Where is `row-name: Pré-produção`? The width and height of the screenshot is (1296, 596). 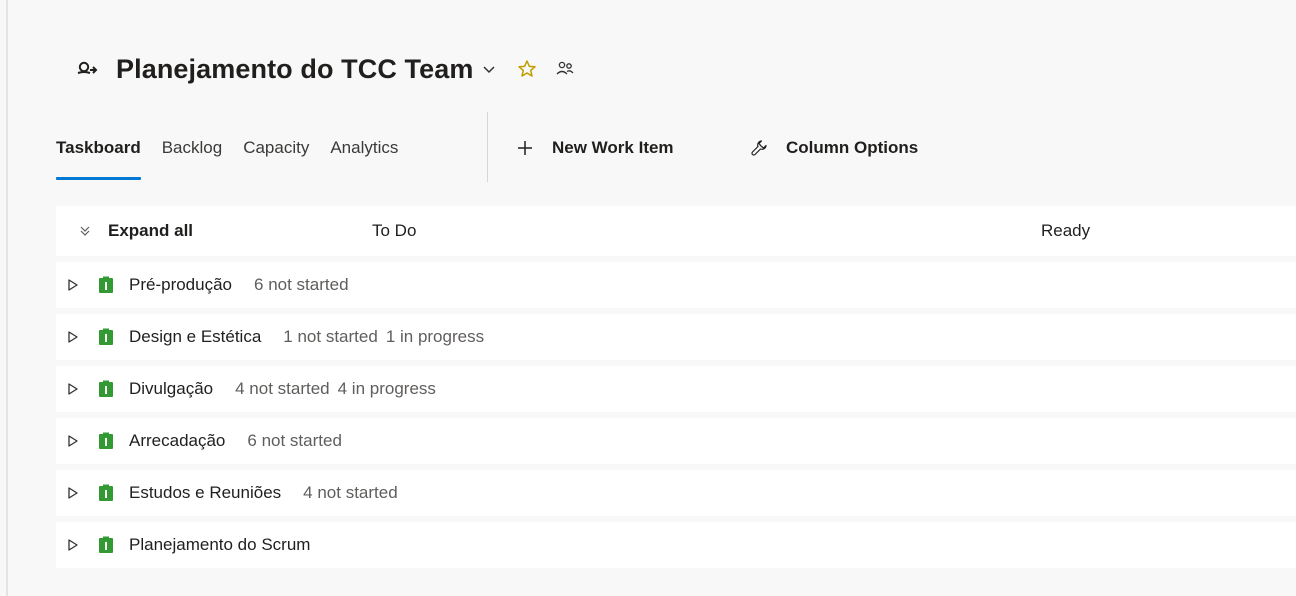
row-name: Pré-produção is located at coordinates (181, 284).